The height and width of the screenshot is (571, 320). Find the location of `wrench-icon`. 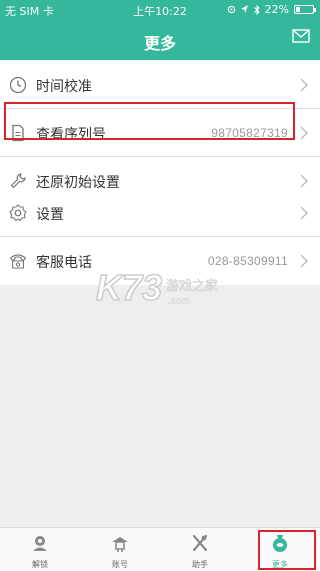

wrench-icon is located at coordinates (18, 181).